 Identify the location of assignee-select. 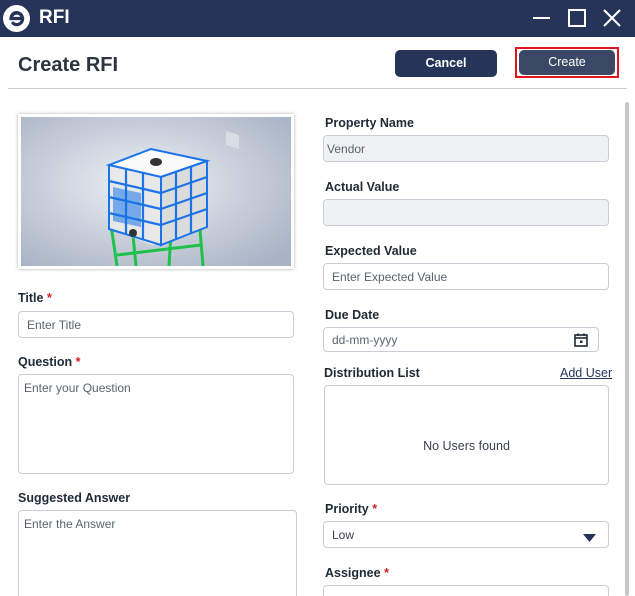
(466, 590).